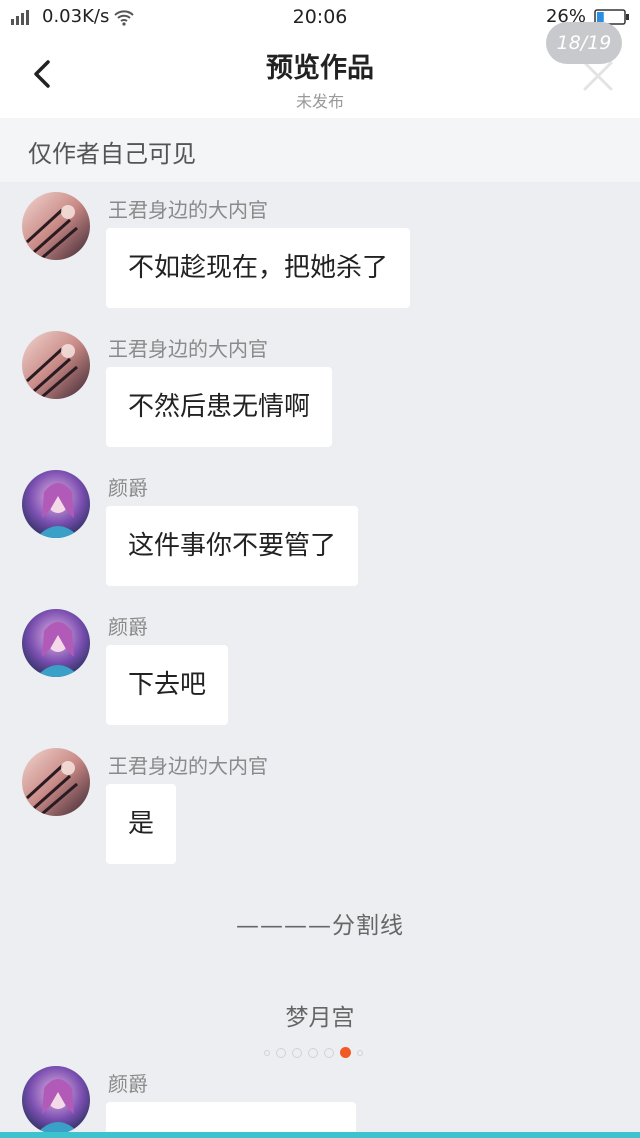  I want to click on status-bar: 0.03K/s 20:06 26%, so click(320, 17).